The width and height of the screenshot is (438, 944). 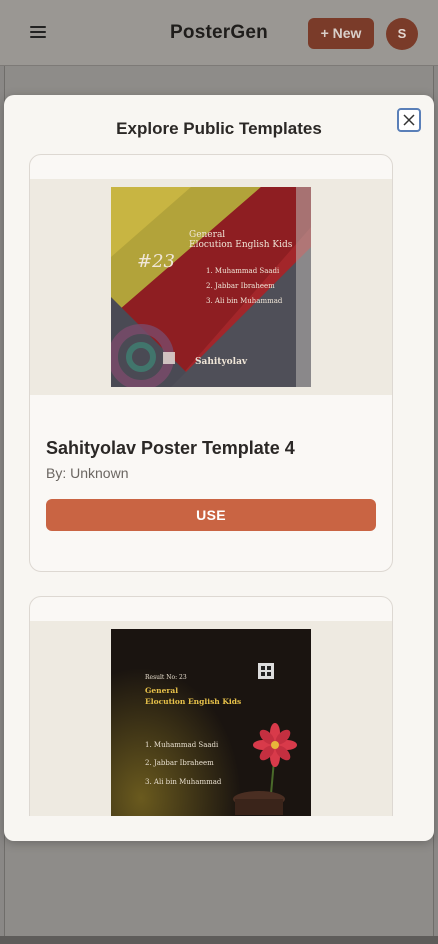 I want to click on modal-title: Explore Public Templates, so click(x=219, y=128).